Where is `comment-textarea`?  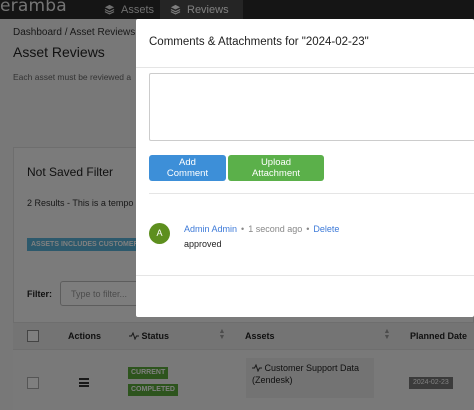
comment-textarea is located at coordinates (311, 107).